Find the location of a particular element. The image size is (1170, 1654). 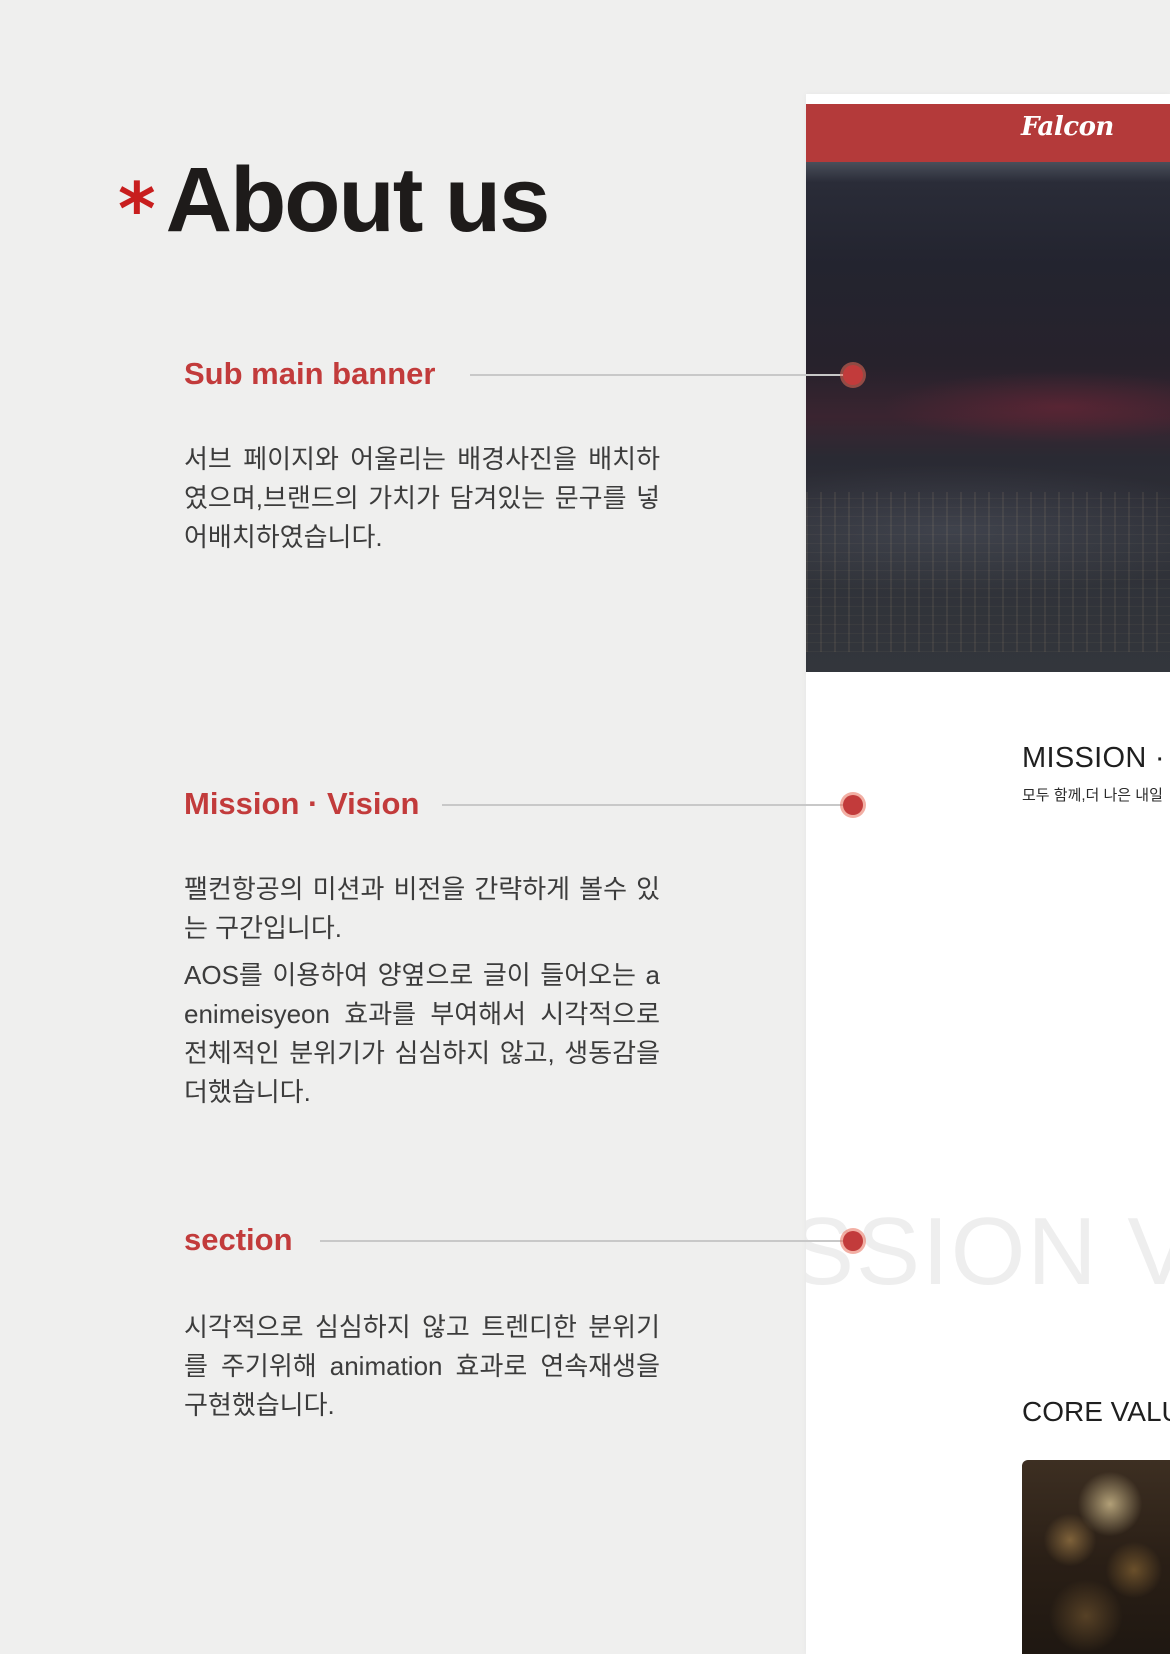

preview-mission-subtitle: 모두 함께,더 나은 내일 is located at coordinates (1092, 795).